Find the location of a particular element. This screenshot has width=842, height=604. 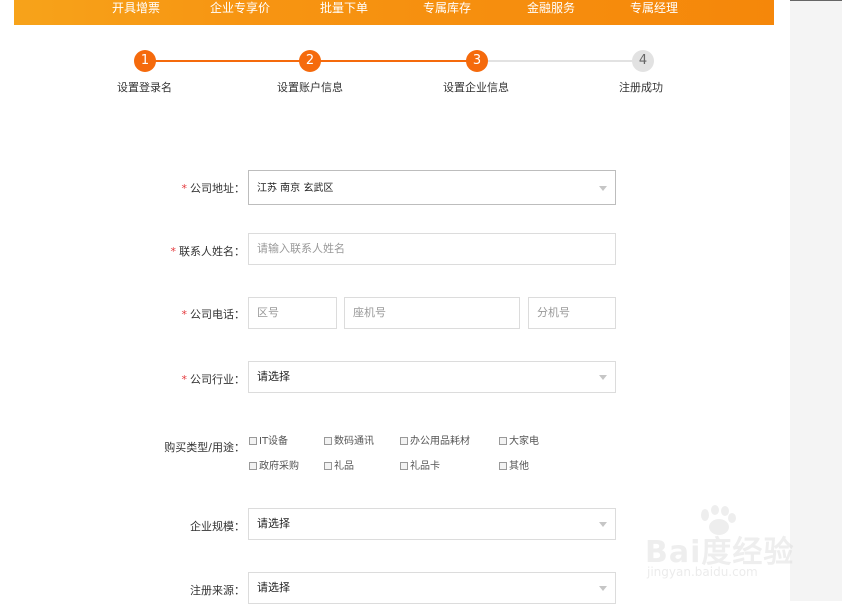

step-4-label: 注册成功 is located at coordinates (641, 87).